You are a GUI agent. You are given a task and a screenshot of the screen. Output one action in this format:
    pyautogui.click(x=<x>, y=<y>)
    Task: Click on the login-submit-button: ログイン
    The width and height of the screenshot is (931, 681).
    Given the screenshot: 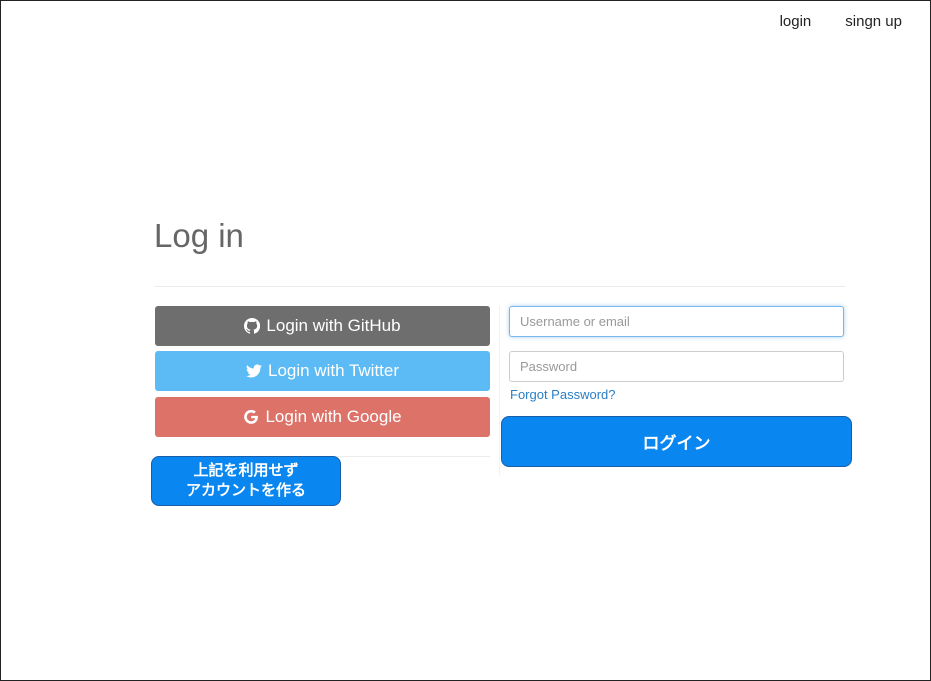 What is the action you would take?
    pyautogui.click(x=676, y=441)
    